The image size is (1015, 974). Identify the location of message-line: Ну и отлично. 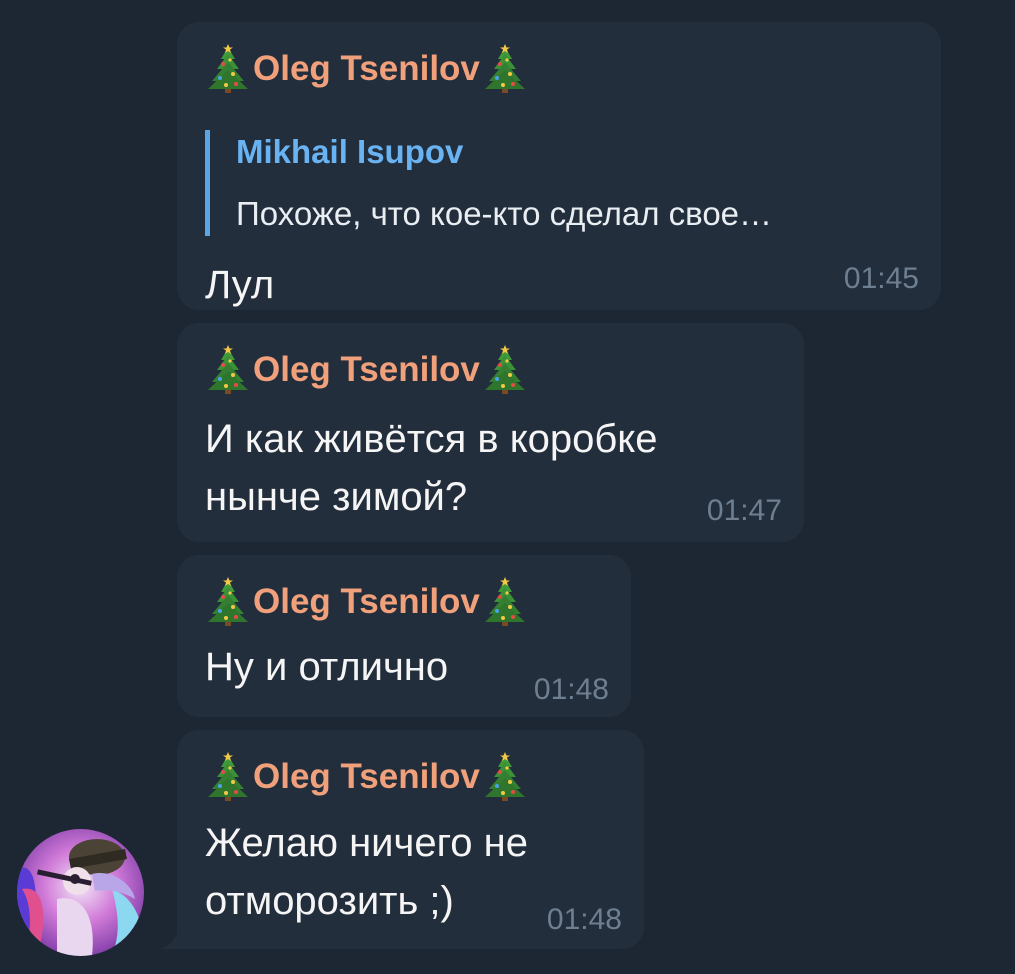
(327, 667).